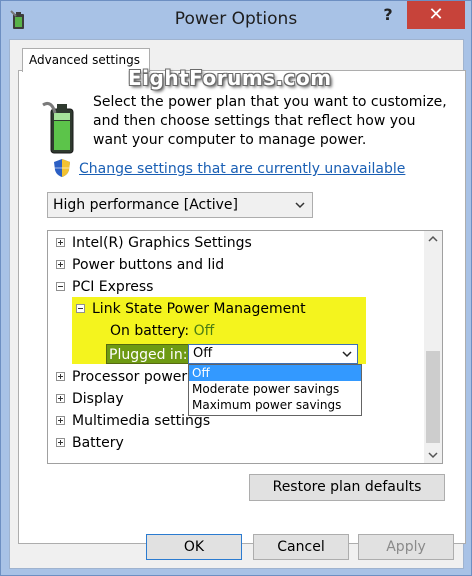  I want to click on tree-item-label: Processor power m, so click(139, 377).